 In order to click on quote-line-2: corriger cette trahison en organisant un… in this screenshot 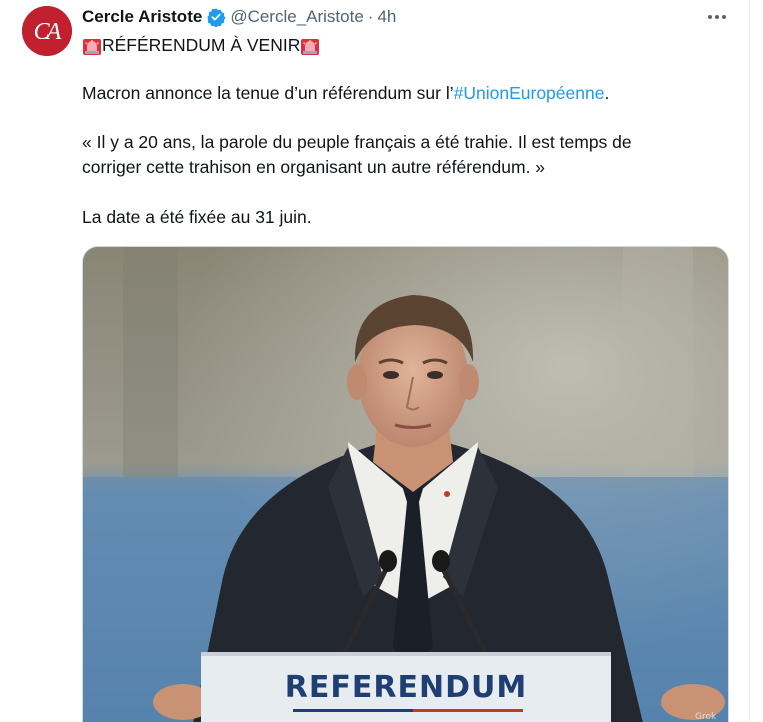, I will do `click(314, 167)`.